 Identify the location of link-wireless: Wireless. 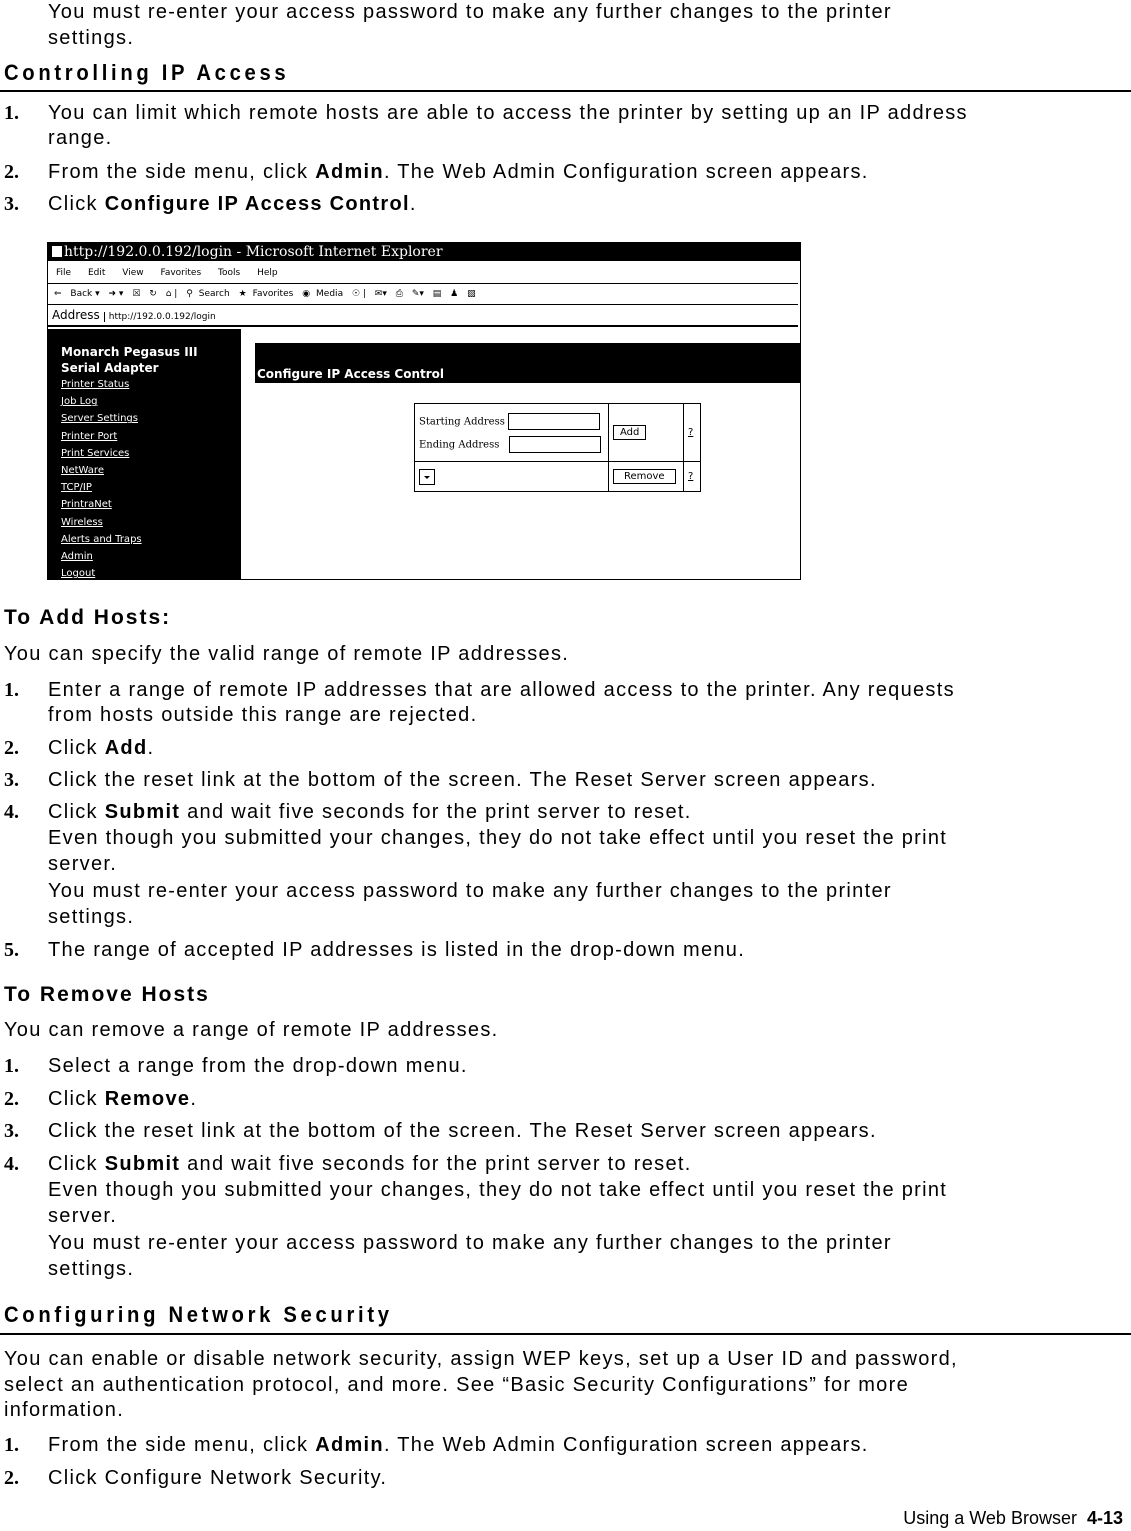
(101, 522).